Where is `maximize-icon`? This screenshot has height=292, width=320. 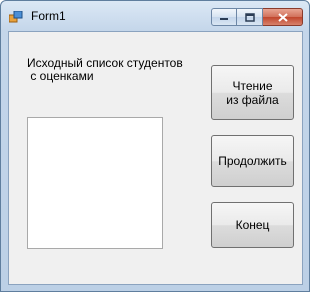
maximize-icon is located at coordinates (249, 17).